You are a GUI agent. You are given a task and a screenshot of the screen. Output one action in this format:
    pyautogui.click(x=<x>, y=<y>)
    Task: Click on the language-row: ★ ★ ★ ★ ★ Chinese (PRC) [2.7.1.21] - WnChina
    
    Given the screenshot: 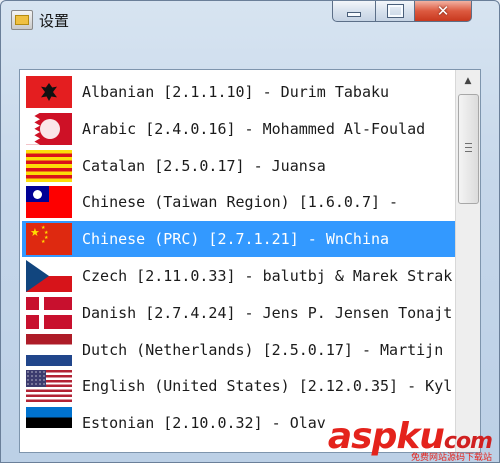 What is the action you would take?
    pyautogui.click(x=239, y=239)
    